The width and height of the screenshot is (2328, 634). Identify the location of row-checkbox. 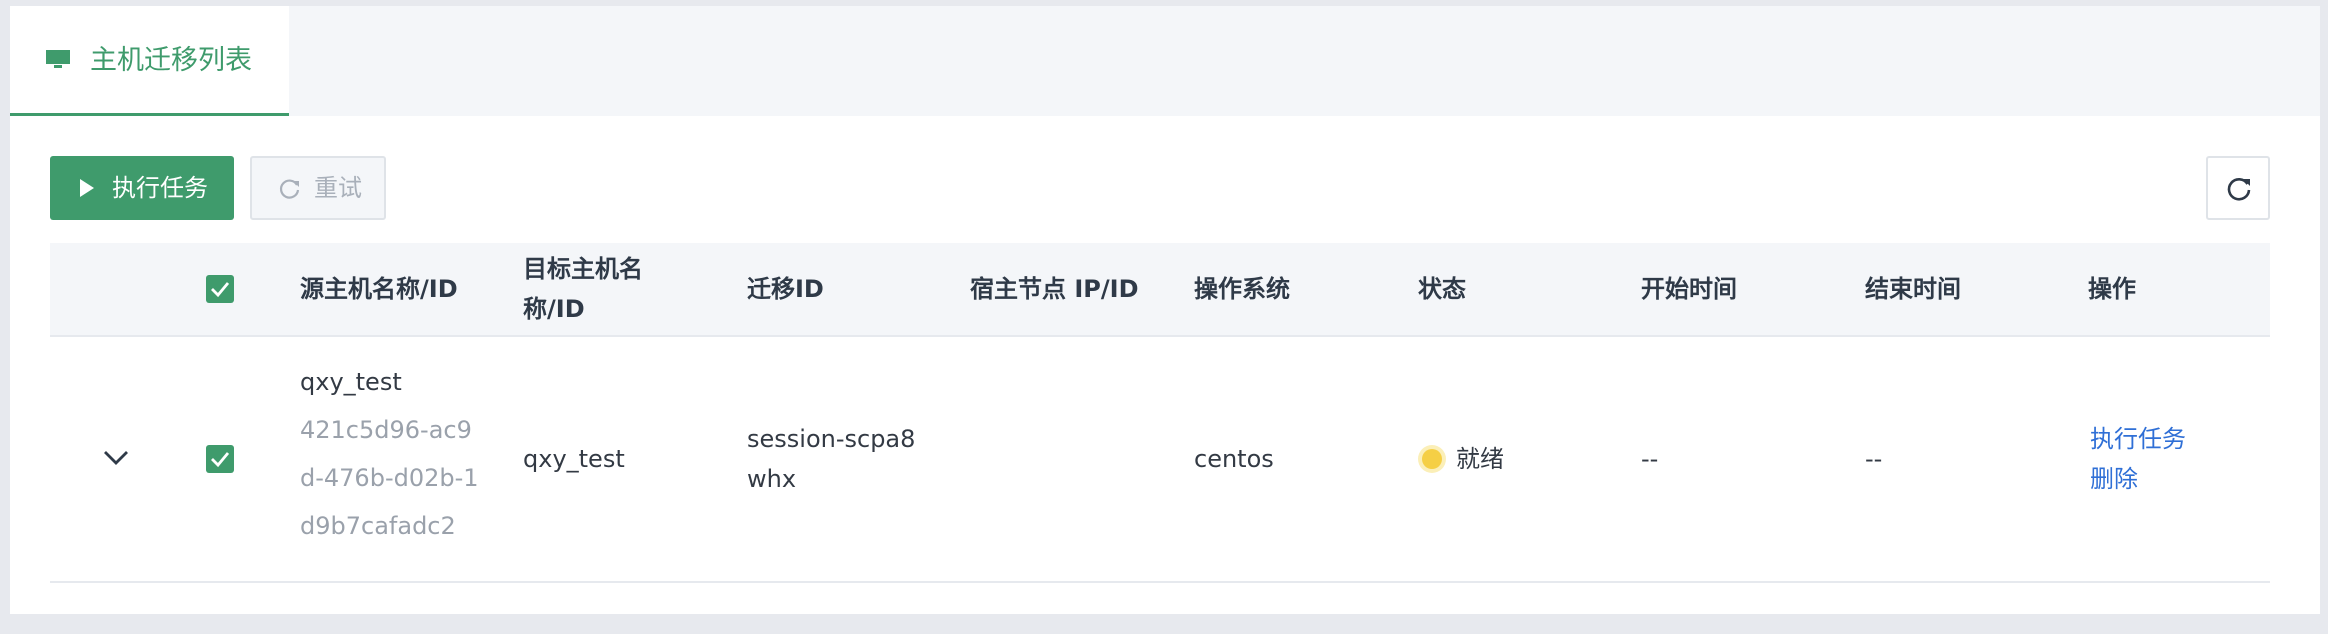
(220, 459).